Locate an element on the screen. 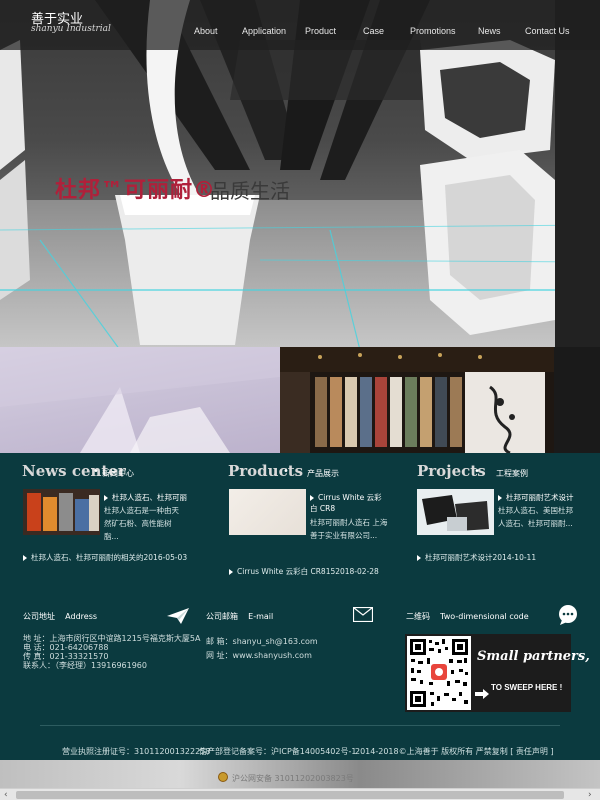 The height and width of the screenshot is (800, 600). news-item-title: 杜邦人造石、杜邦可丽 is located at coordinates (145, 497).